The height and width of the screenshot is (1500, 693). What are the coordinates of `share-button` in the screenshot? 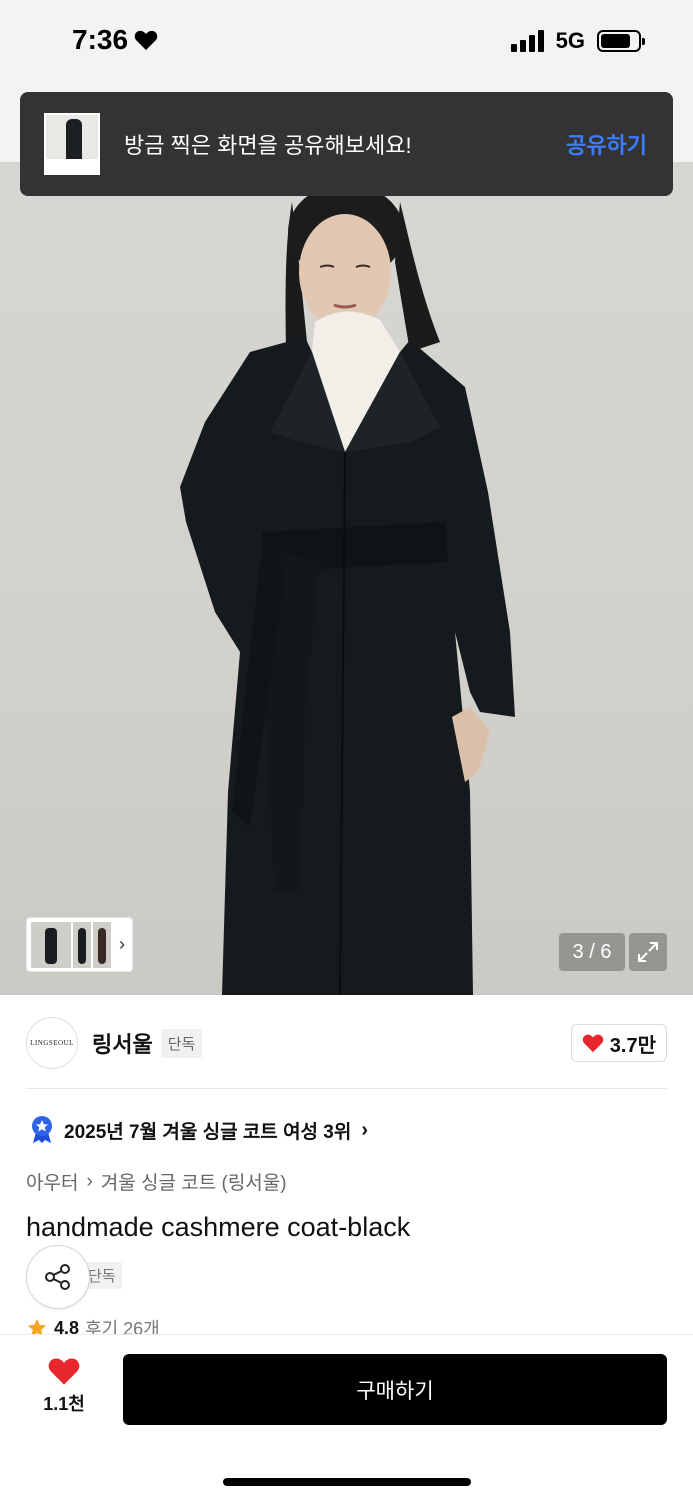 It's located at (58, 1277).